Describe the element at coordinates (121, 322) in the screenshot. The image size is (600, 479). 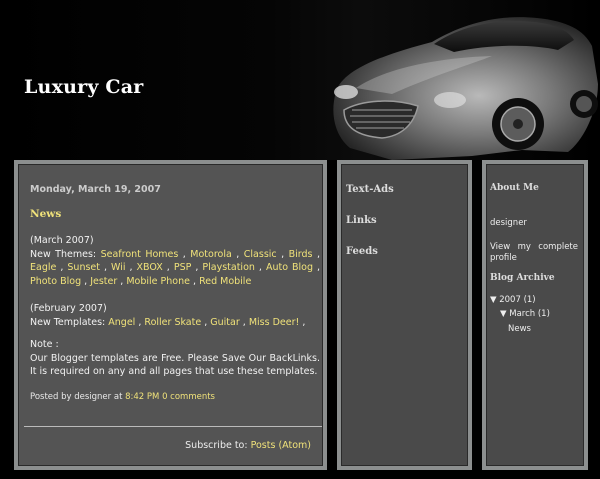
I see `template-link: Angel` at that location.